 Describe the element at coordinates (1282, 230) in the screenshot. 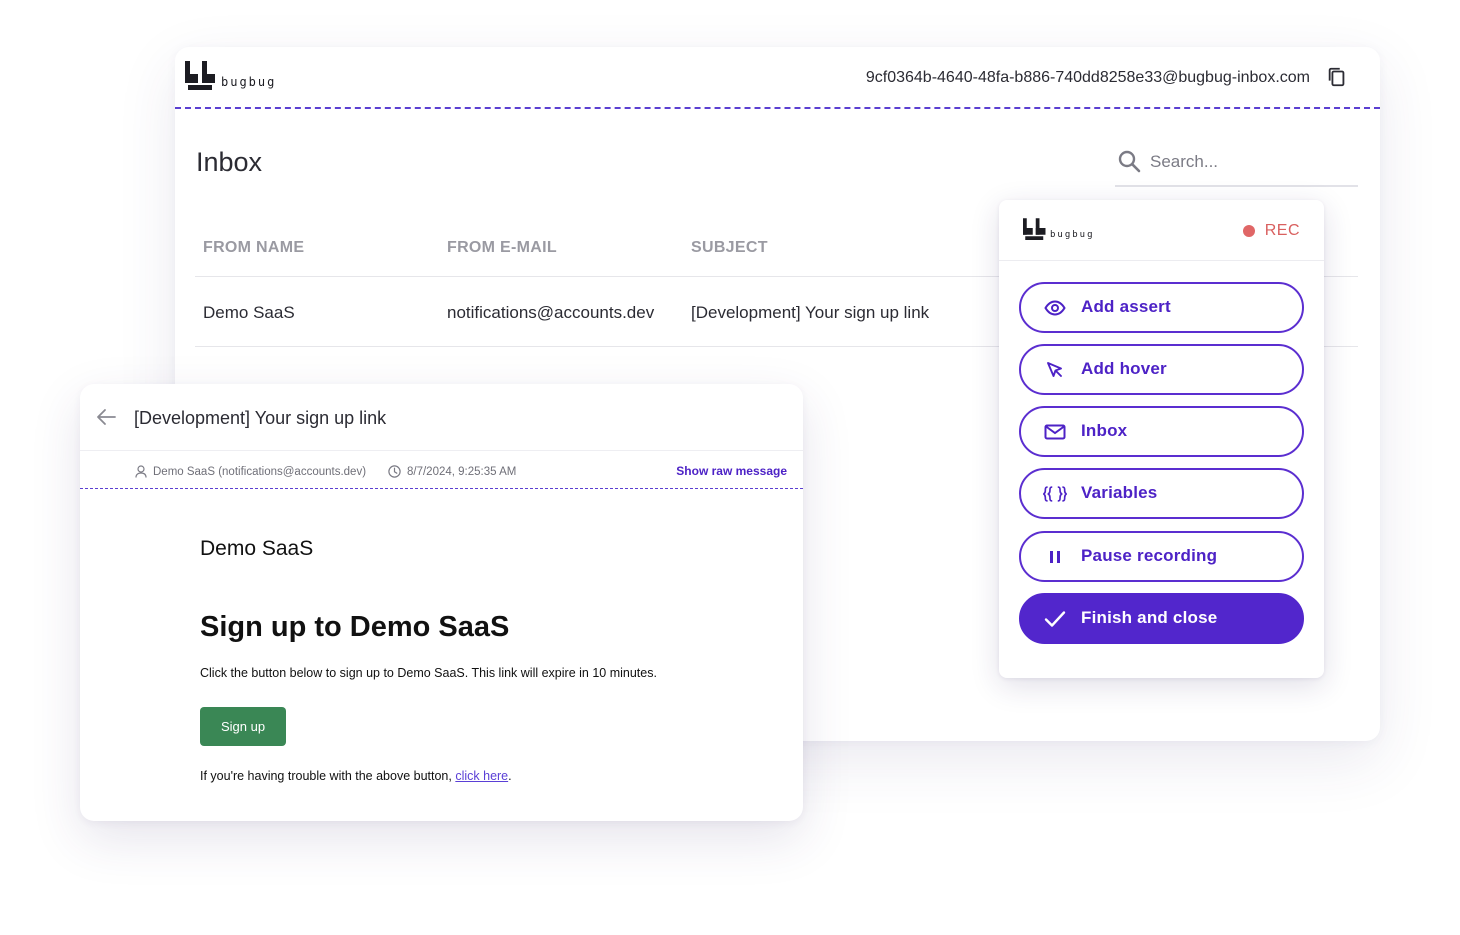

I see `recording-status-label: REC` at that location.